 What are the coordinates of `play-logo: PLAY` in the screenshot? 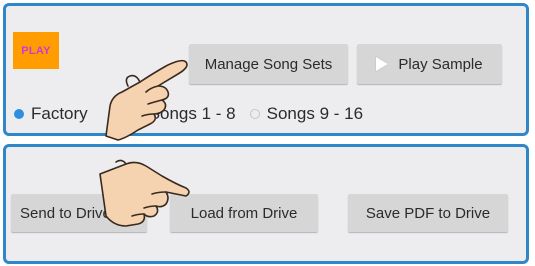 It's located at (36, 50).